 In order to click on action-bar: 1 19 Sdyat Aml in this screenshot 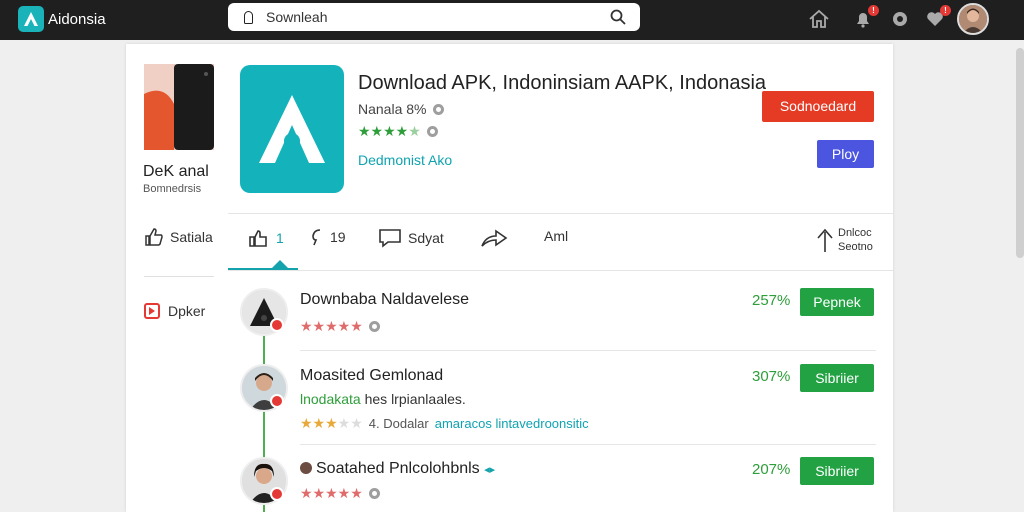, I will do `click(560, 242)`.